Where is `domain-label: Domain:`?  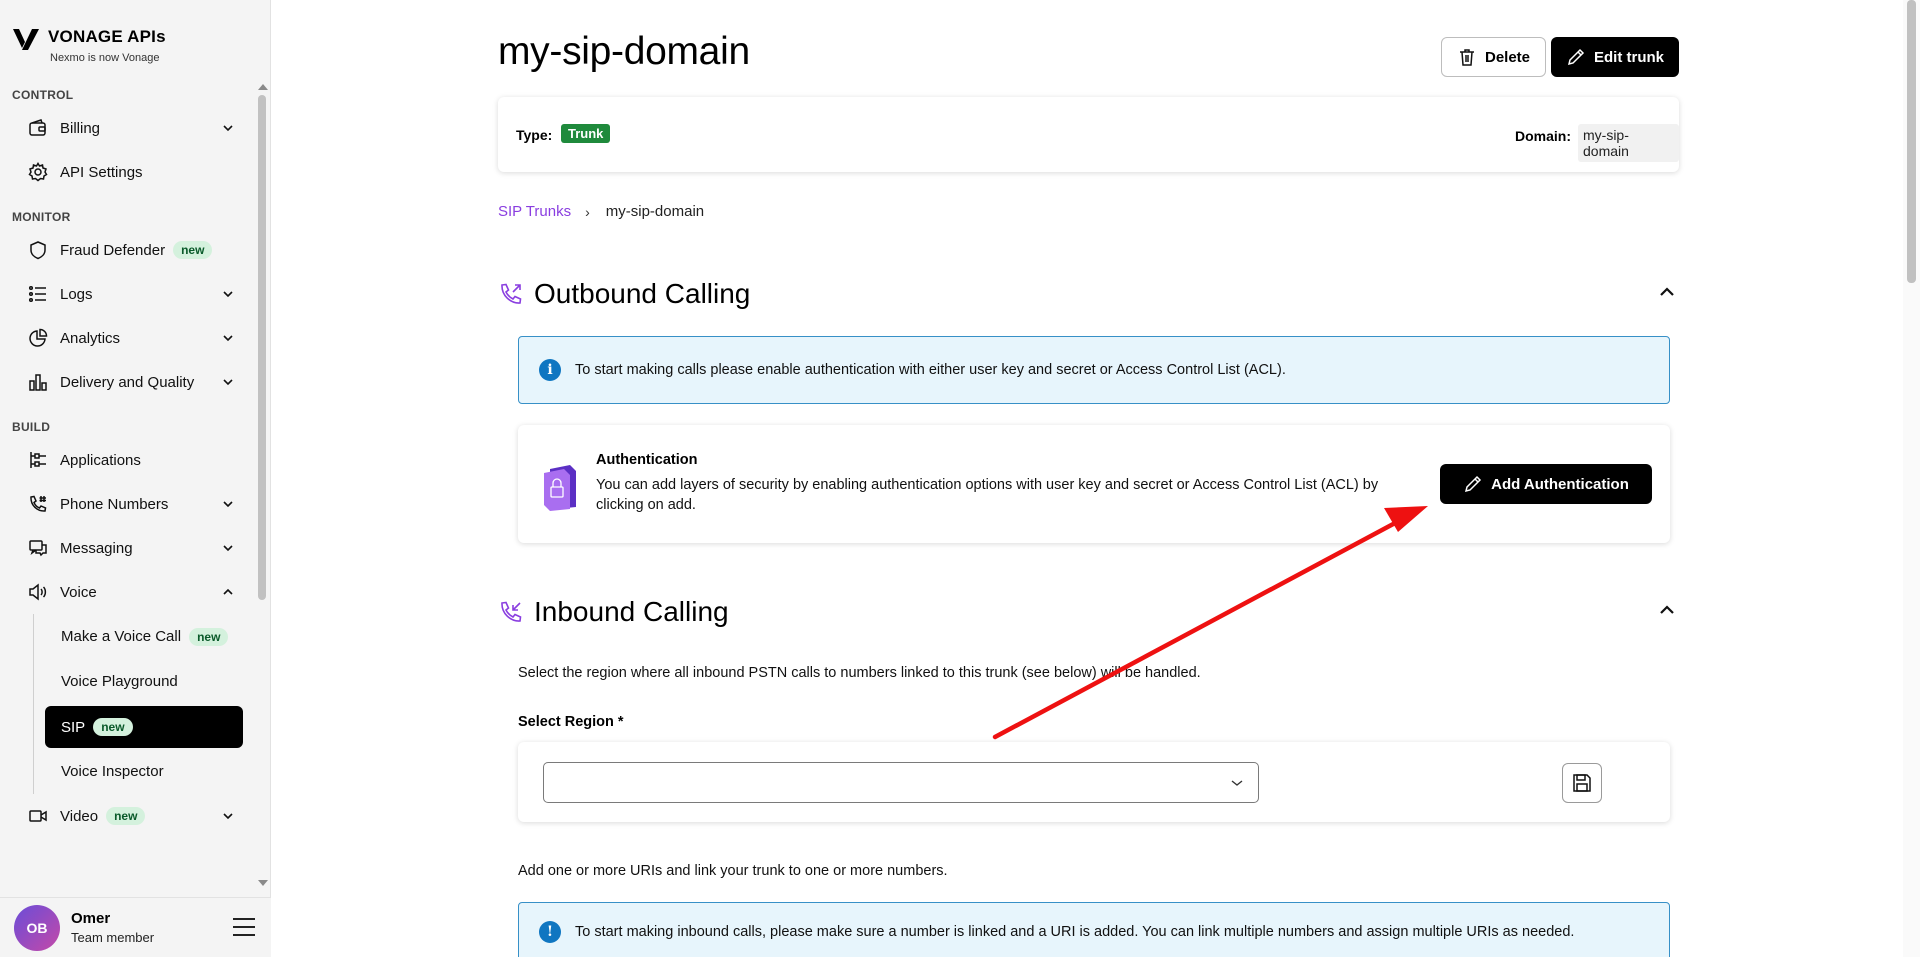 domain-label: Domain: is located at coordinates (1543, 136).